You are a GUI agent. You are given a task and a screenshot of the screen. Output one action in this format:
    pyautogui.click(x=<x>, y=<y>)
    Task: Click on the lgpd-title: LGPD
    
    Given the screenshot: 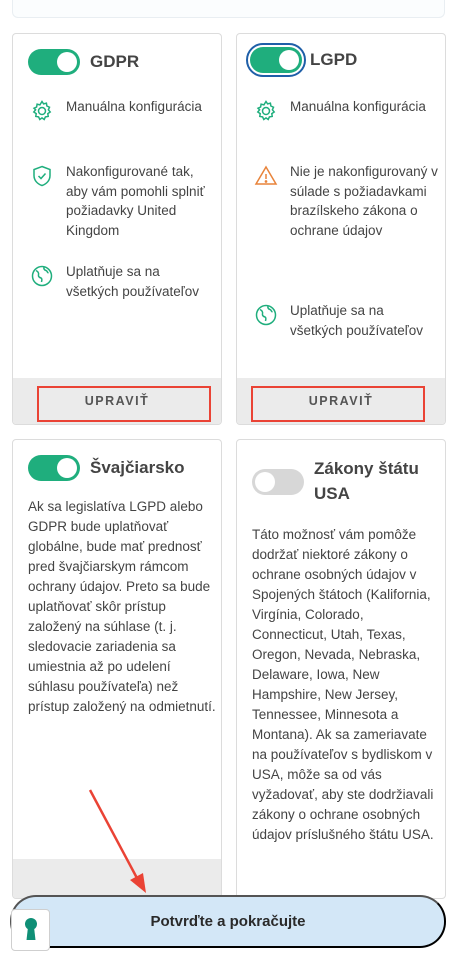 What is the action you would take?
    pyautogui.click(x=334, y=59)
    